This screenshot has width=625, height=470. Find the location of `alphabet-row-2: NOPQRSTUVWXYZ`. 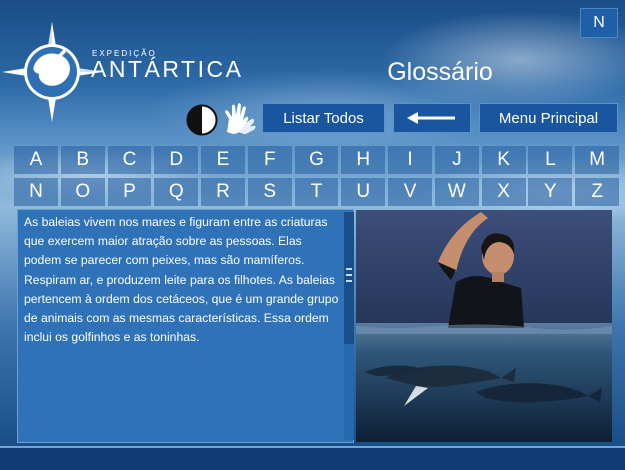

alphabet-row-2: NOPQRSTUVWXYZ is located at coordinates (318, 192).